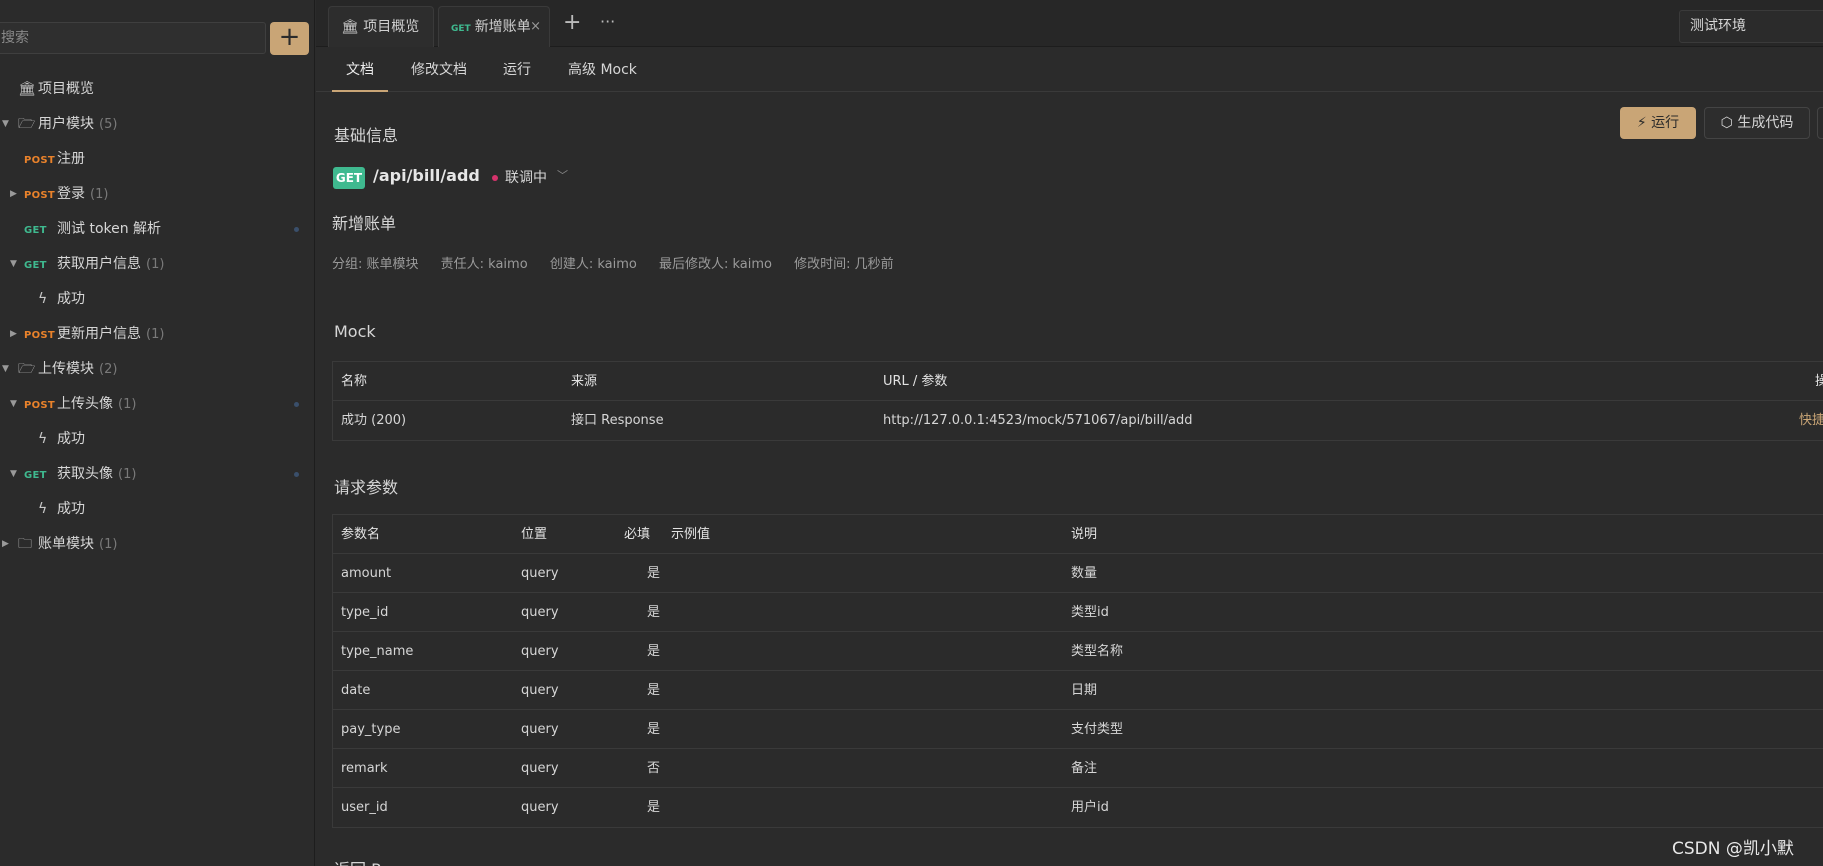 The width and height of the screenshot is (1823, 866). I want to click on sidebar-item-label: 注册, so click(71, 159).